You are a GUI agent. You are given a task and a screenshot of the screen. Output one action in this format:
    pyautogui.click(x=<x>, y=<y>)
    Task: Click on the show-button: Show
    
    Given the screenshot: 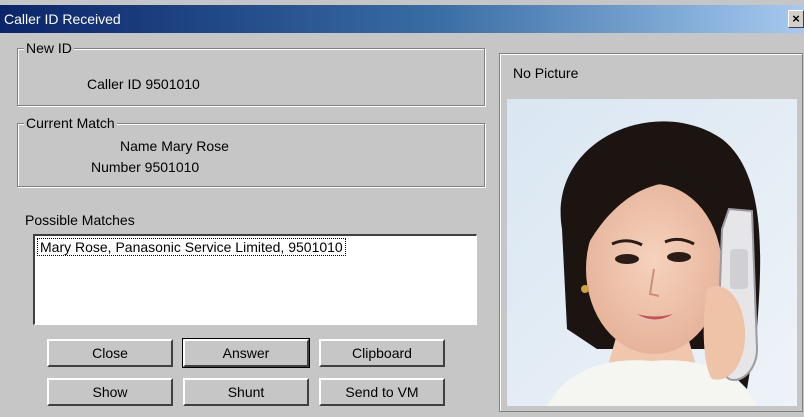 What is the action you would take?
    pyautogui.click(x=110, y=392)
    